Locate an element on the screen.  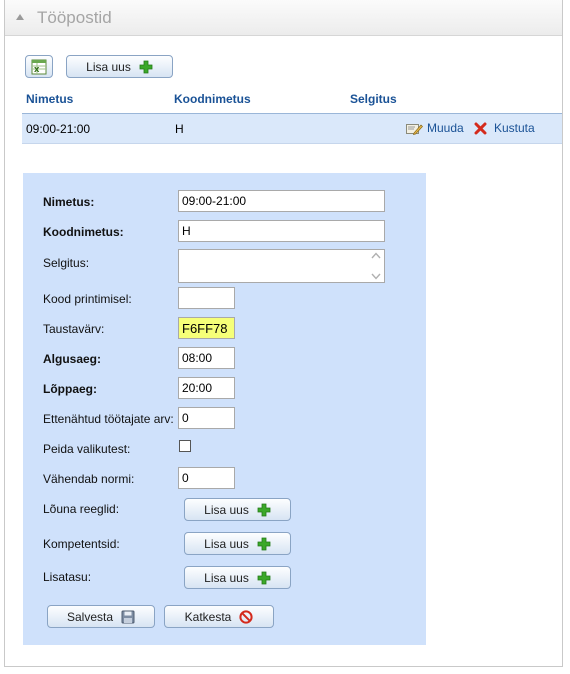
textarea-scroll-arrows is located at coordinates (376, 266).